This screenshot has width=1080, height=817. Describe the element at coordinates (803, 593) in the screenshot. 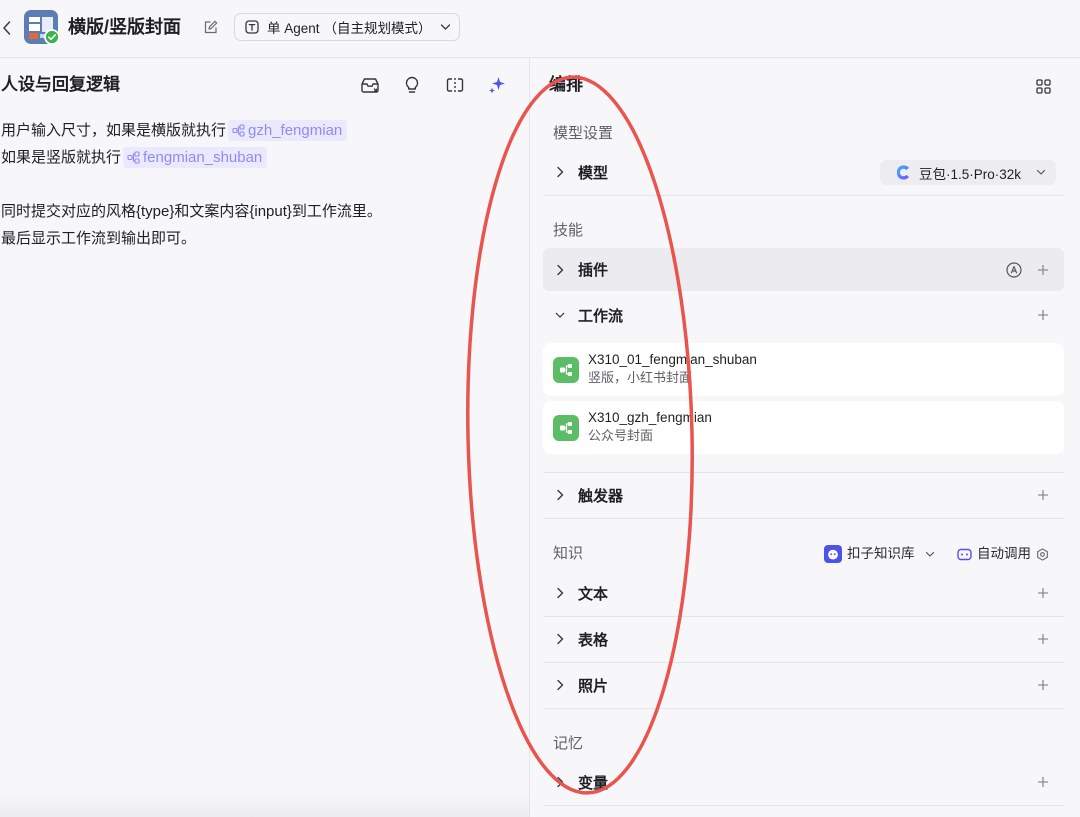

I see `knowledge-text-row: 文本` at that location.